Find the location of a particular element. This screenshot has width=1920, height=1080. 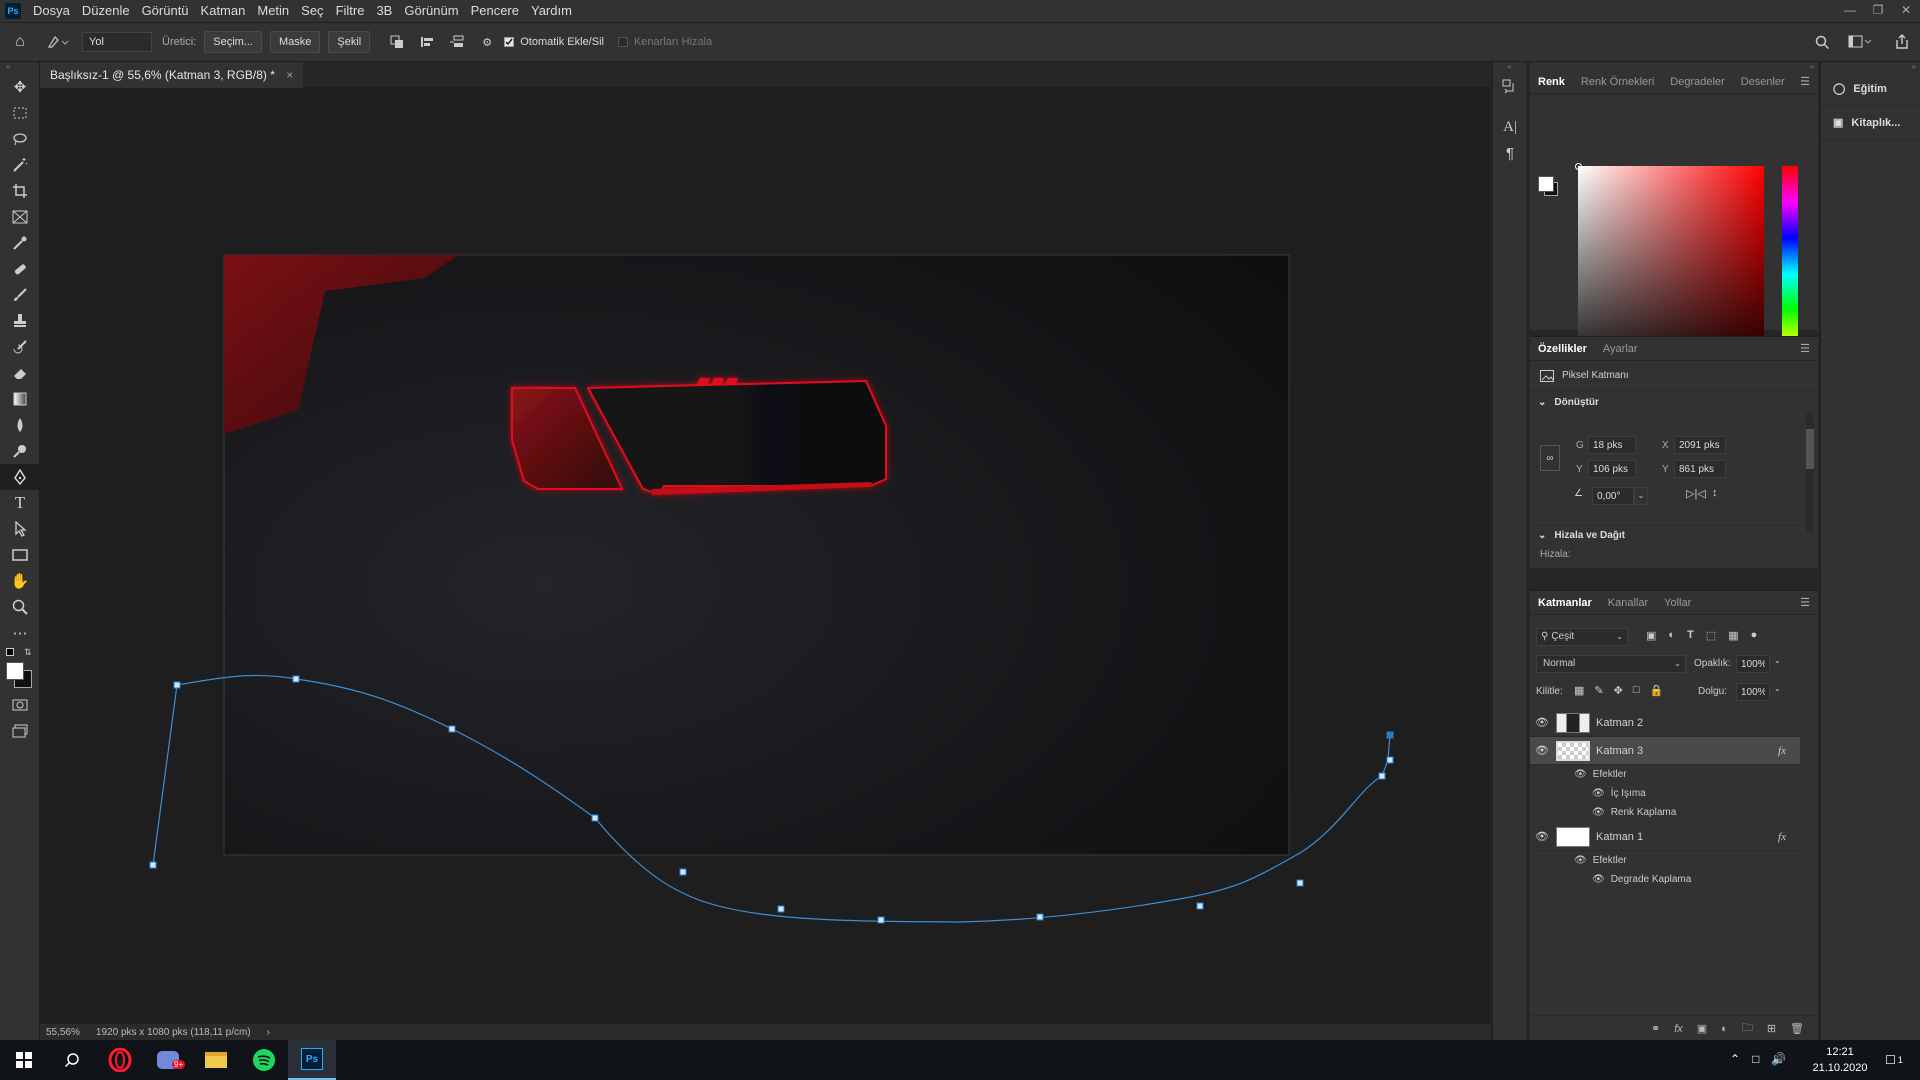

type-tool-icon: T is located at coordinates (20, 503).